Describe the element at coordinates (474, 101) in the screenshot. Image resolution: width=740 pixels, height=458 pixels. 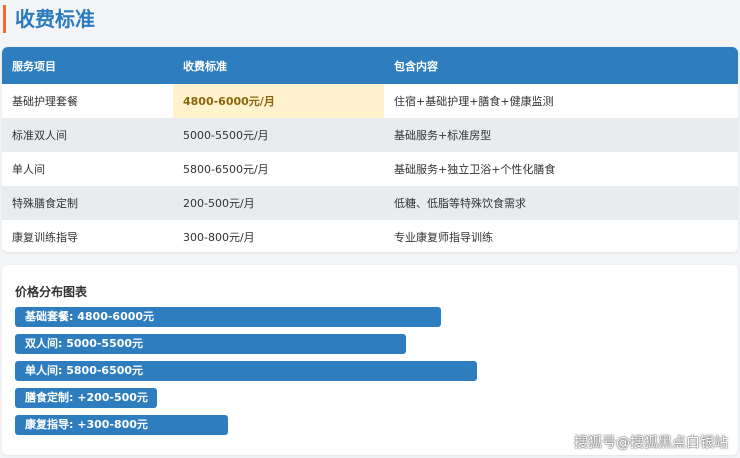
I see `cell-content: 住宿+基础护理+膳食+健康监测` at that location.